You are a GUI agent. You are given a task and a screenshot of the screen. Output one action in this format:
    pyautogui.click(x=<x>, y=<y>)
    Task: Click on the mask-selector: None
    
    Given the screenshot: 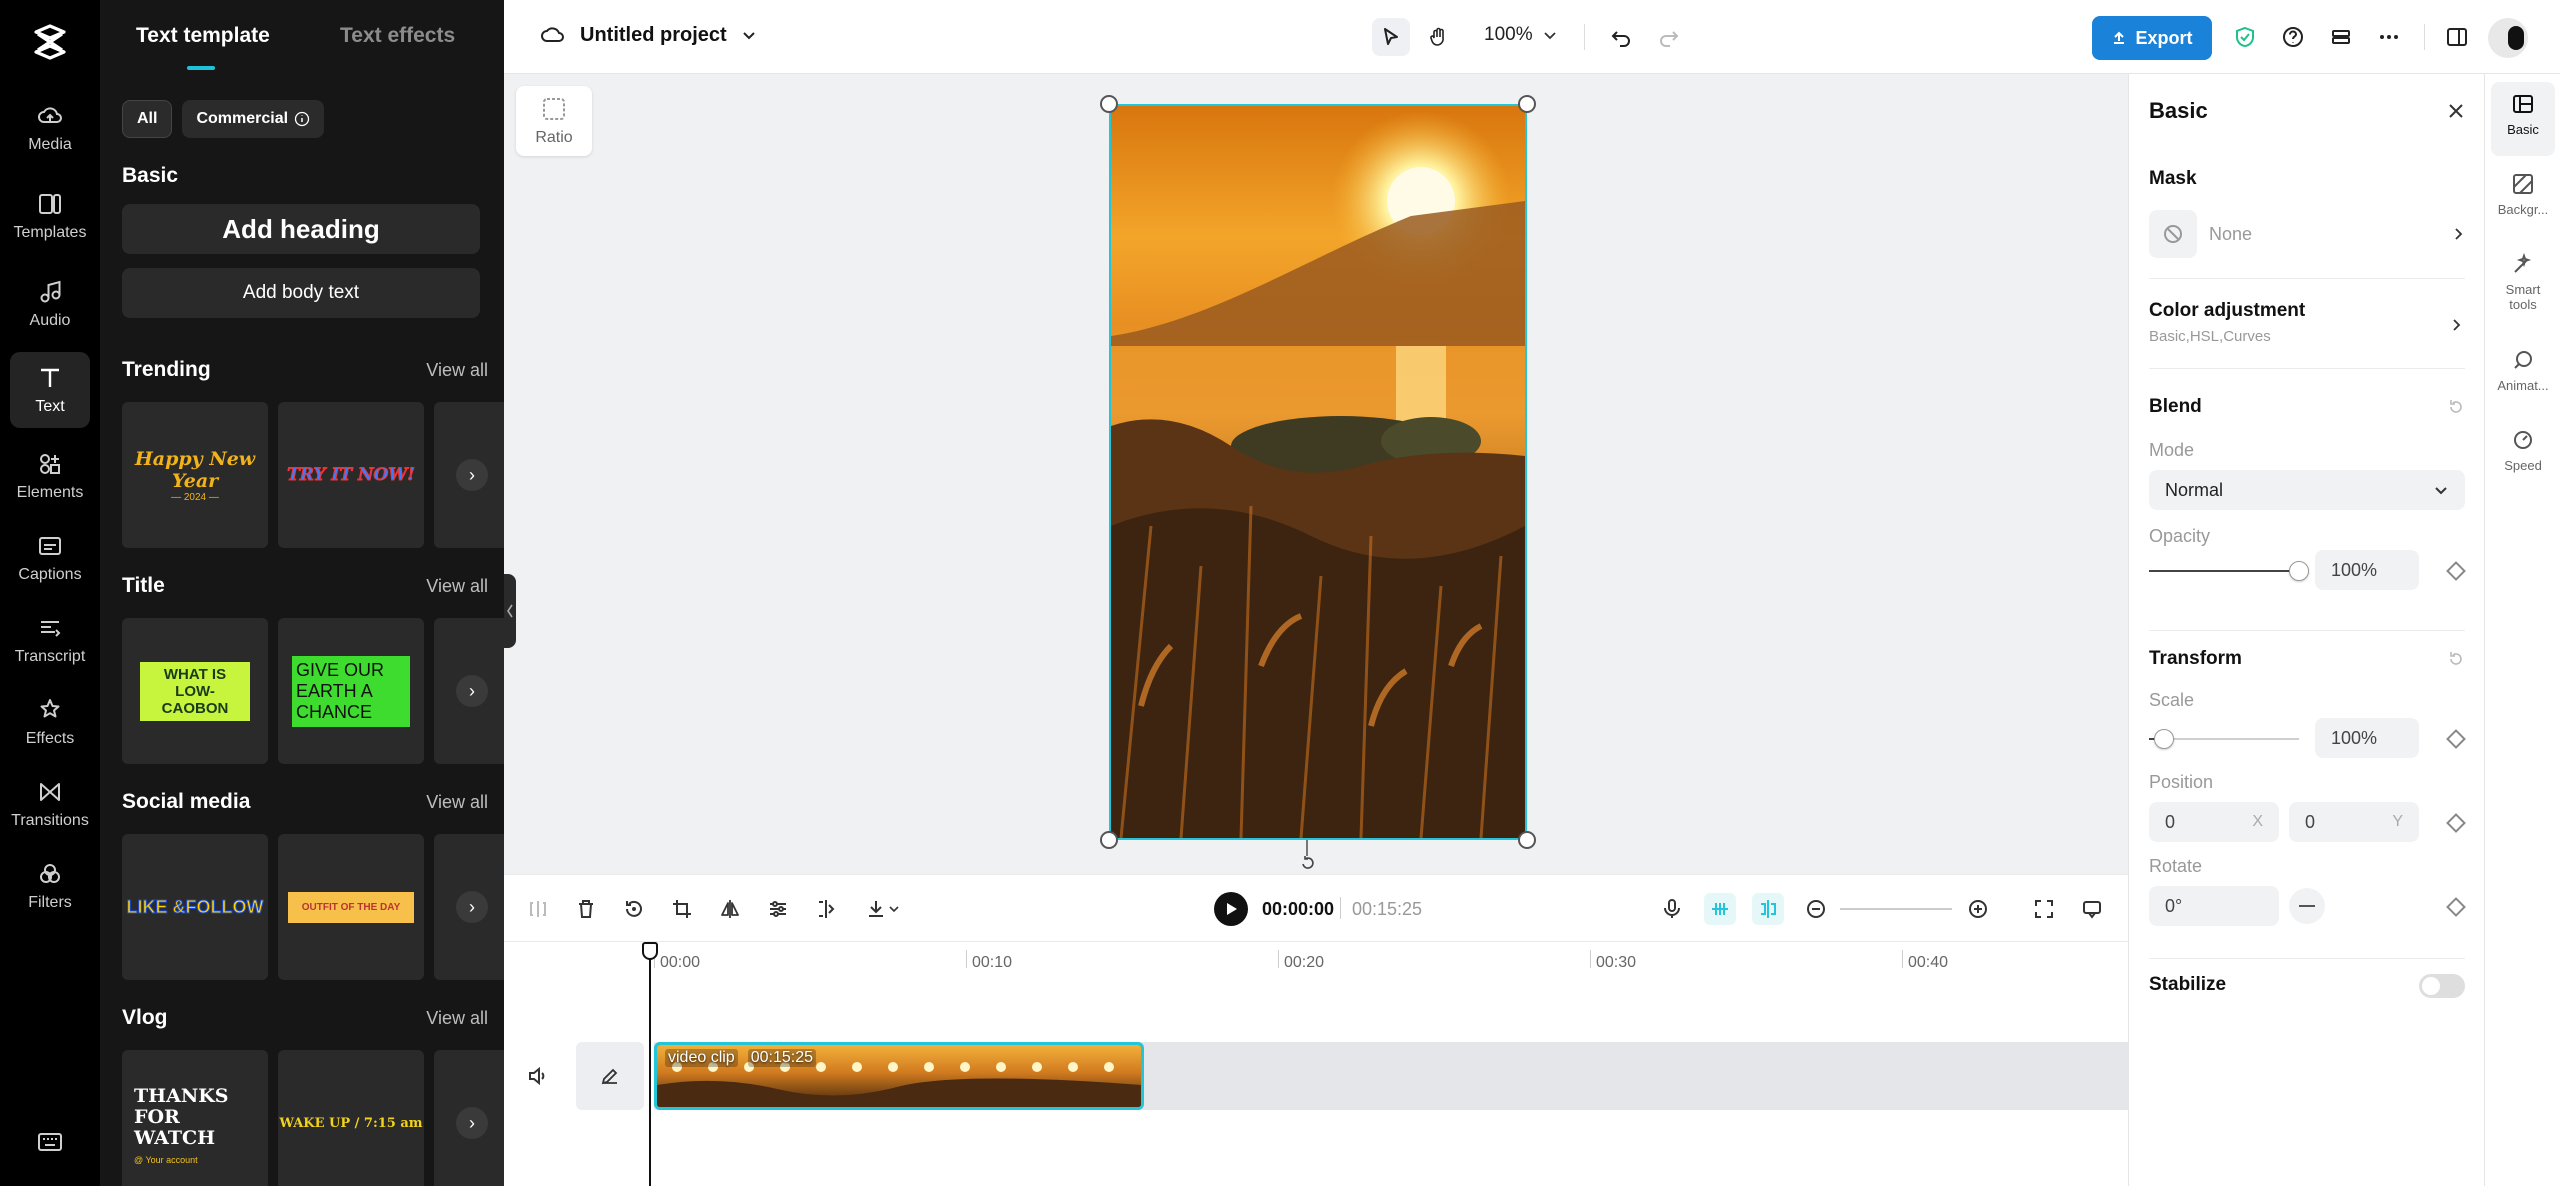 What is the action you would take?
    pyautogui.click(x=2307, y=234)
    